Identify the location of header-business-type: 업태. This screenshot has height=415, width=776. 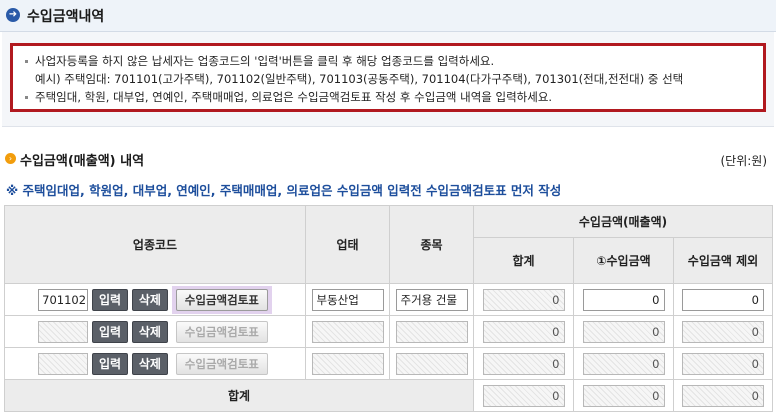
(347, 244).